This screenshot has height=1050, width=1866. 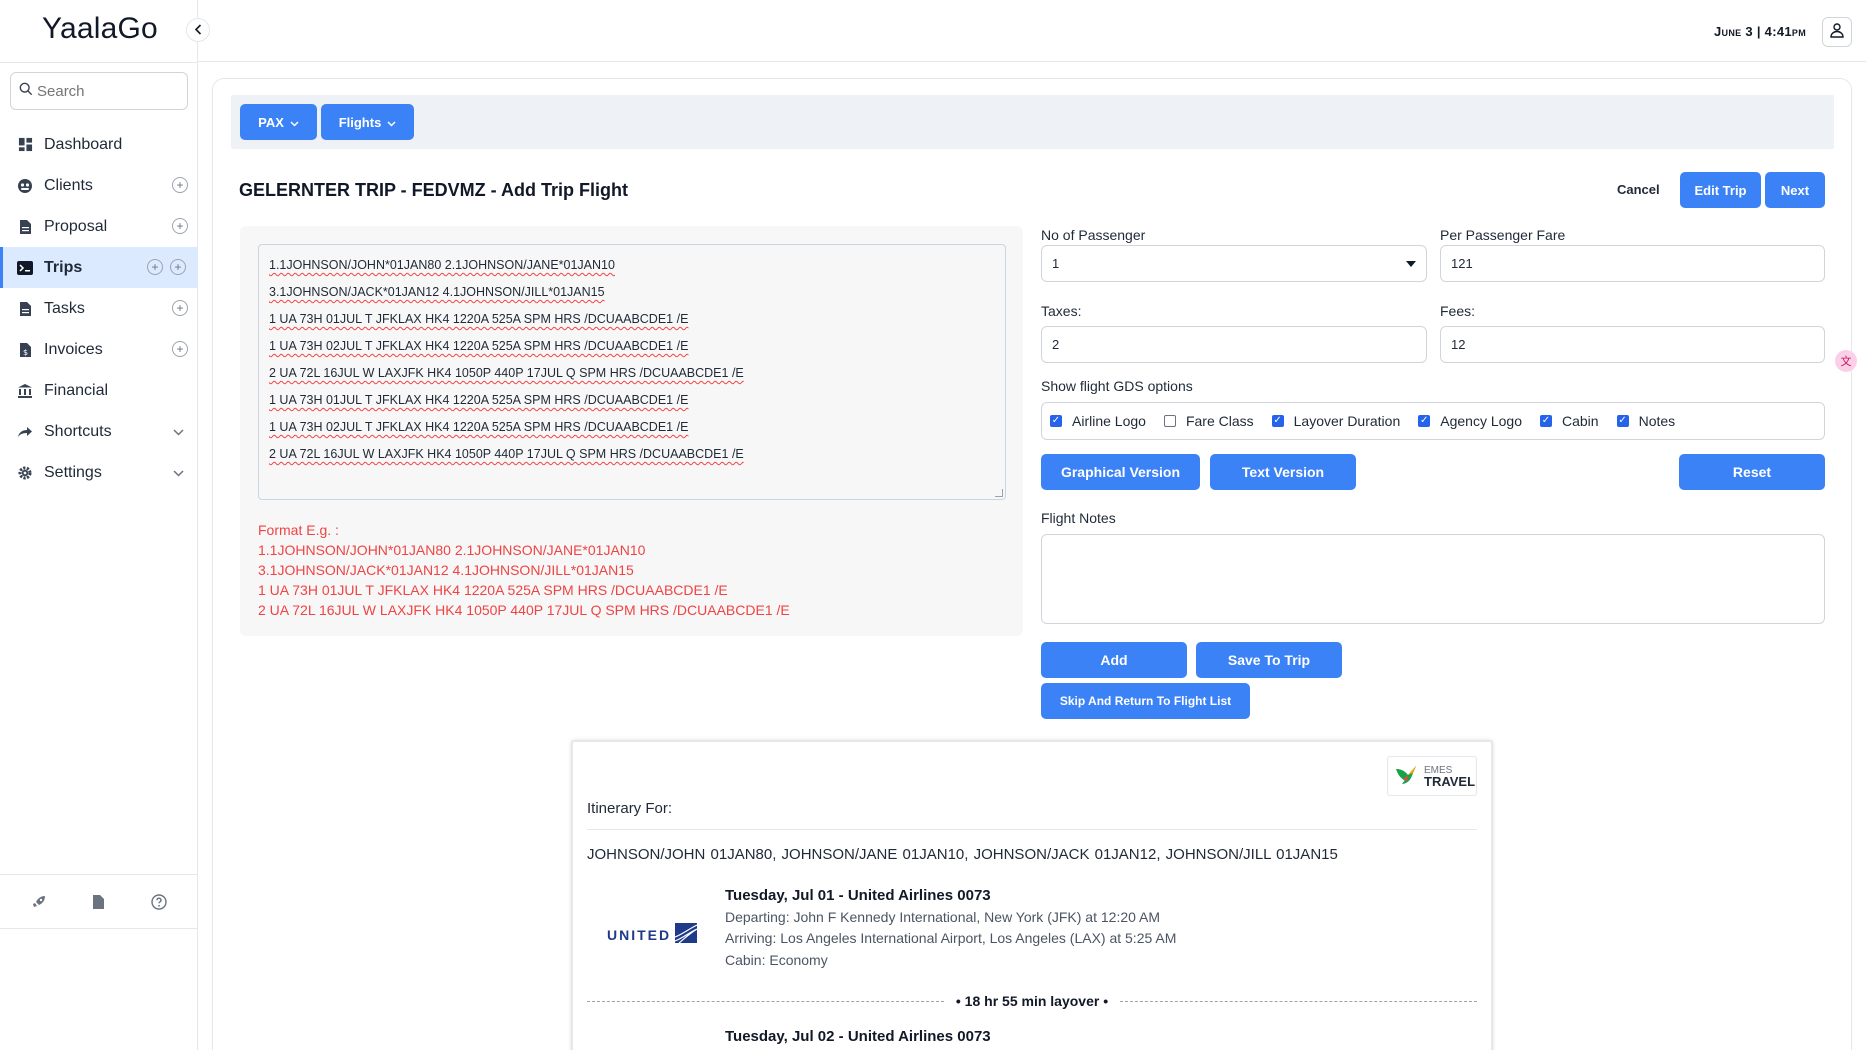 I want to click on flights-label: Flights, so click(x=360, y=122).